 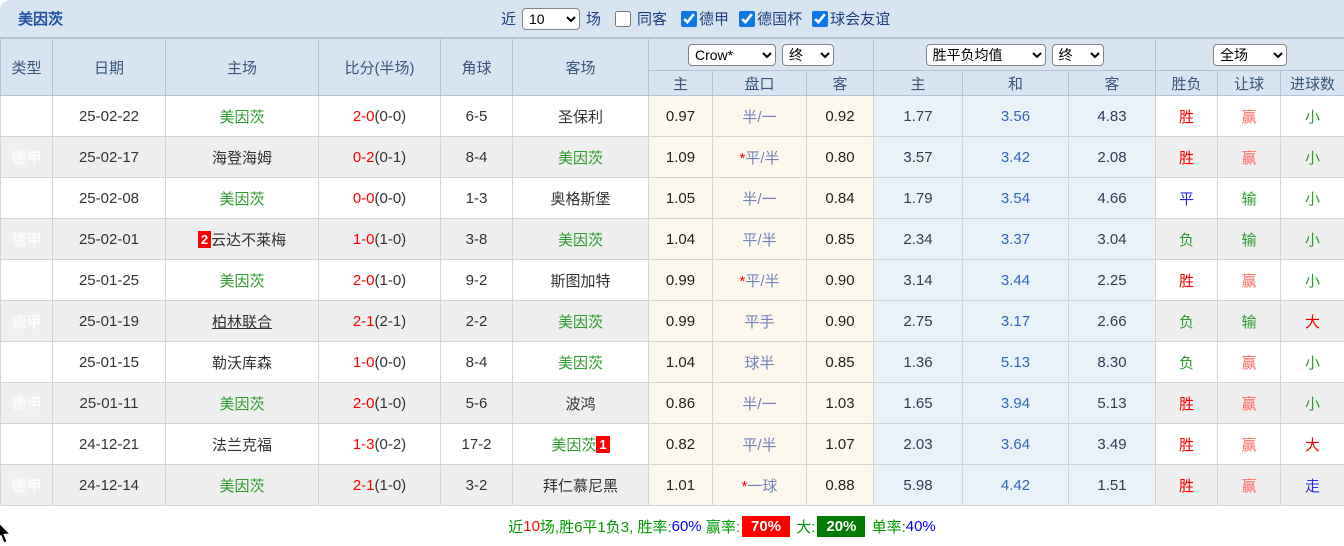 I want to click on avg-type-select: 胜平负均值, so click(x=985, y=54).